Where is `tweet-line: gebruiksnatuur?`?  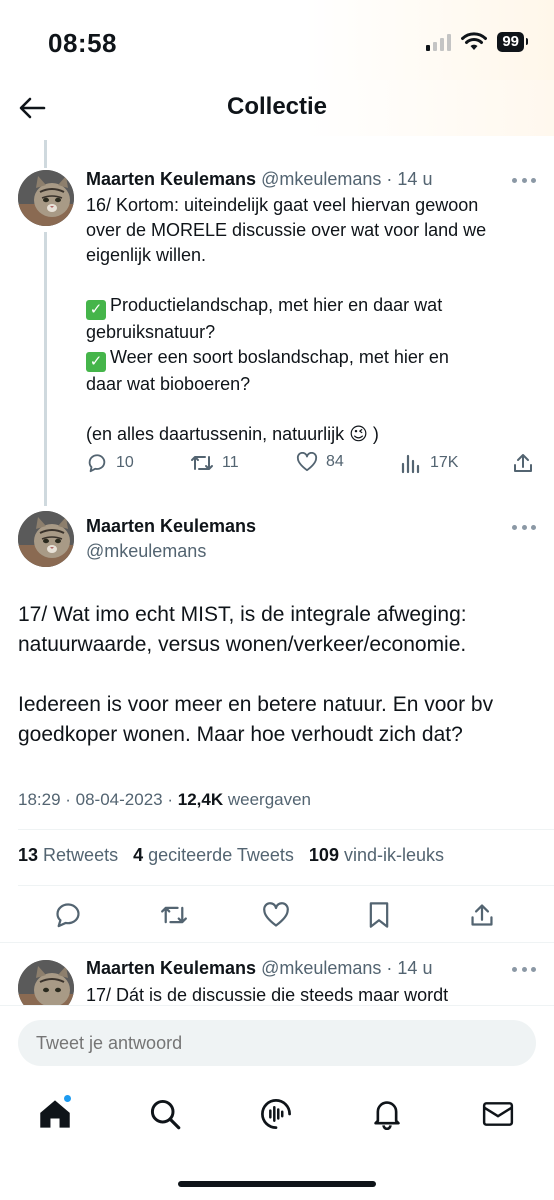 tweet-line: gebruiksnatuur? is located at coordinates (151, 332).